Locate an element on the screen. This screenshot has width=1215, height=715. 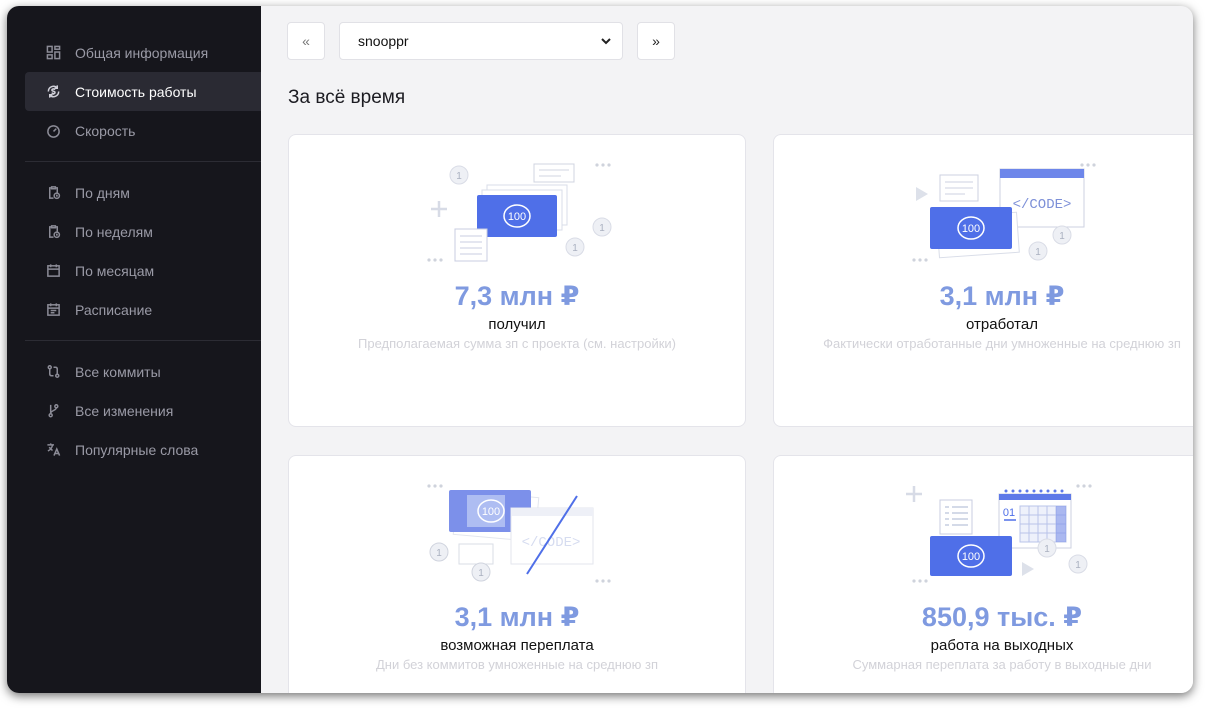
sidebar-item-work-cost: Стоимость работы is located at coordinates (143, 91).